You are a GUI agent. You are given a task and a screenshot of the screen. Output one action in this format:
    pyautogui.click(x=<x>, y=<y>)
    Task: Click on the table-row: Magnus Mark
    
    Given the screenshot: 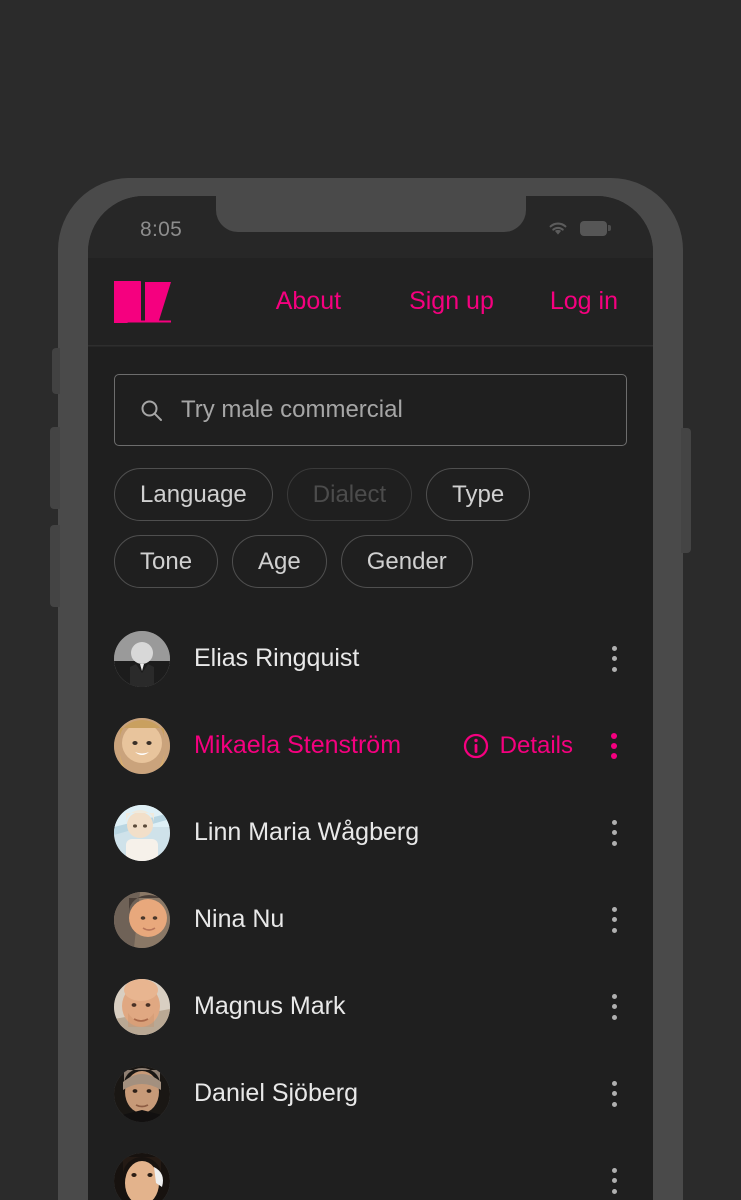 What is the action you would take?
    pyautogui.click(x=370, y=1006)
    